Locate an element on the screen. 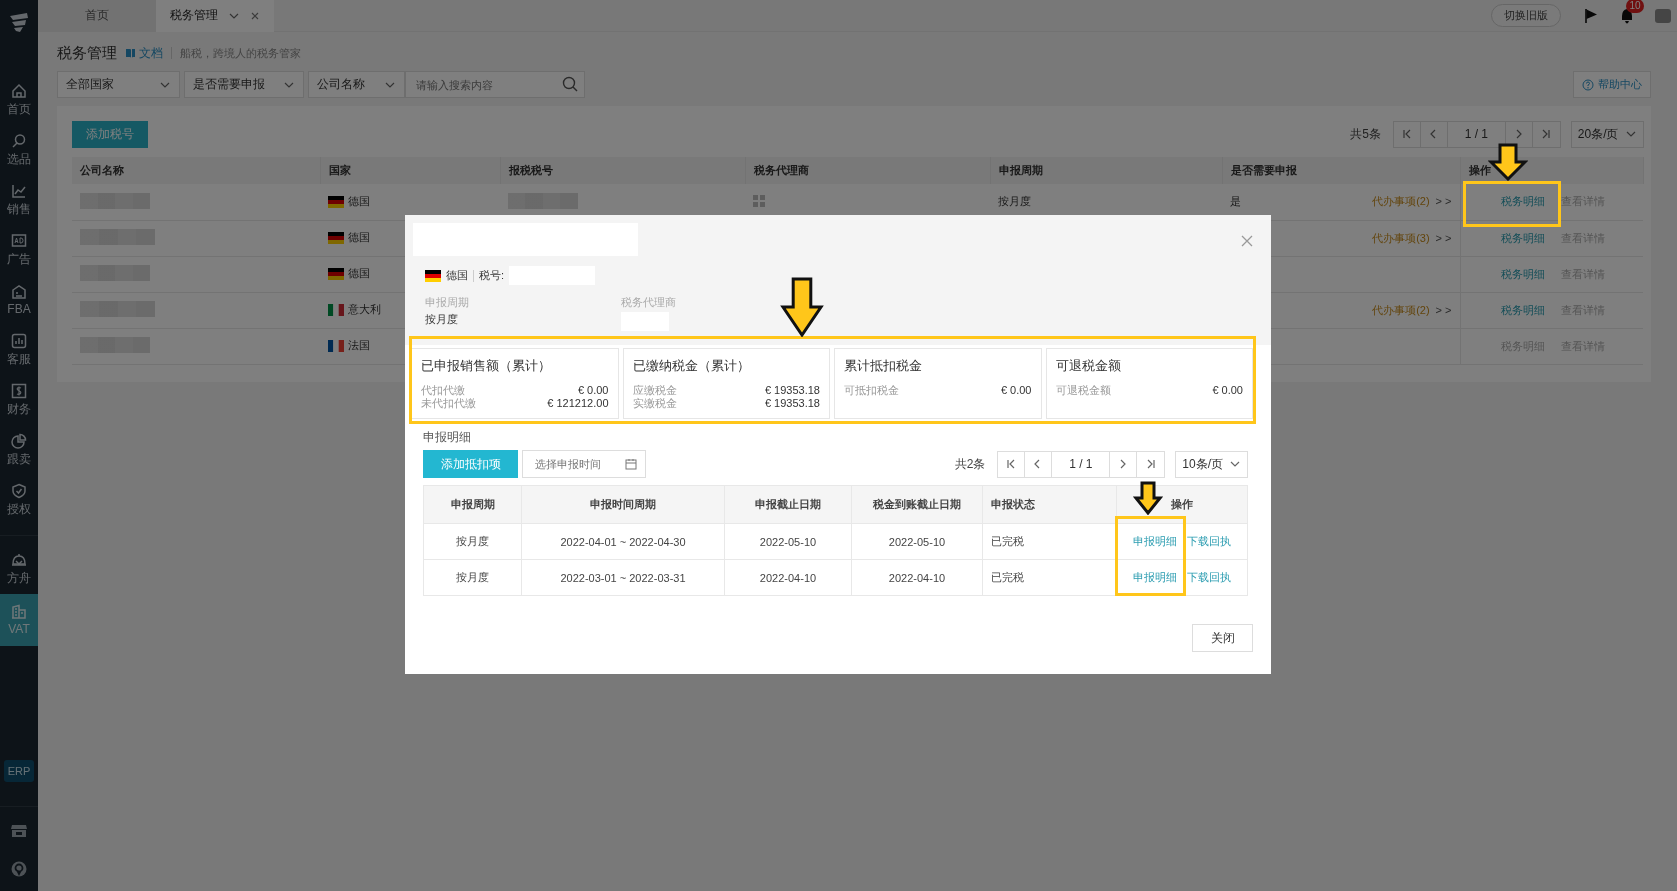 This screenshot has width=1677, height=891. erp-badge: ERP is located at coordinates (19, 771).